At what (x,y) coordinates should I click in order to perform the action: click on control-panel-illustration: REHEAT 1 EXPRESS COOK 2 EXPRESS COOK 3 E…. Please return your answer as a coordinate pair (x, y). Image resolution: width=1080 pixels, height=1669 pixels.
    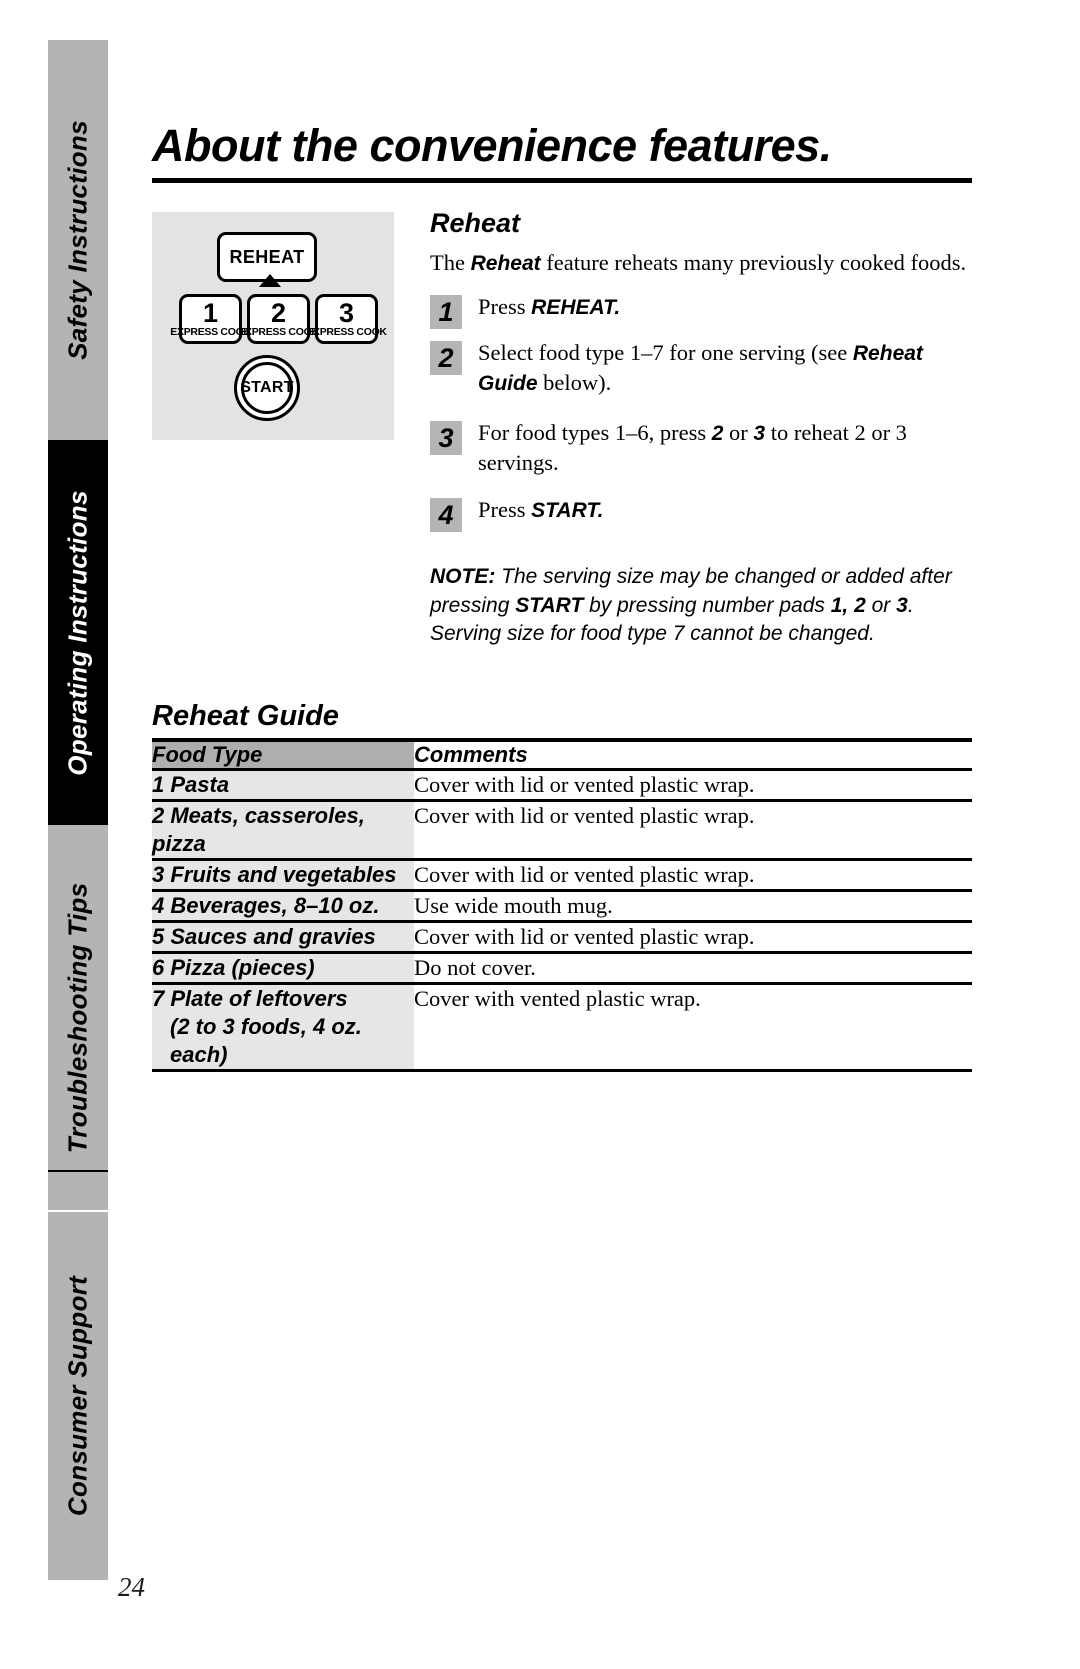
    Looking at the image, I should click on (273, 326).